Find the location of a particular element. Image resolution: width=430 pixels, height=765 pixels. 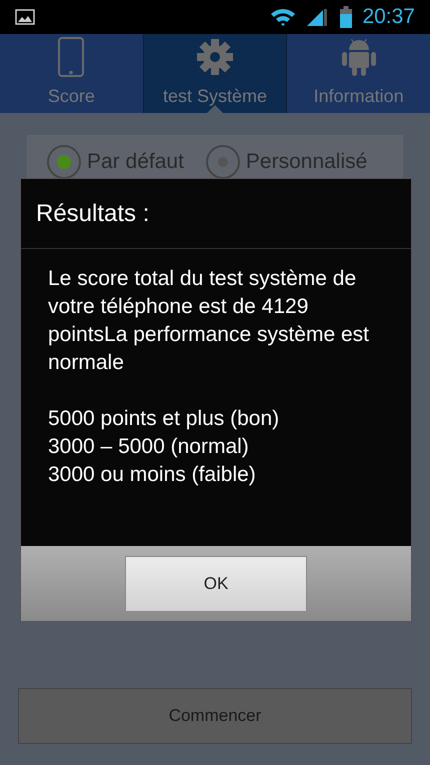

tab: Information is located at coordinates (358, 73).